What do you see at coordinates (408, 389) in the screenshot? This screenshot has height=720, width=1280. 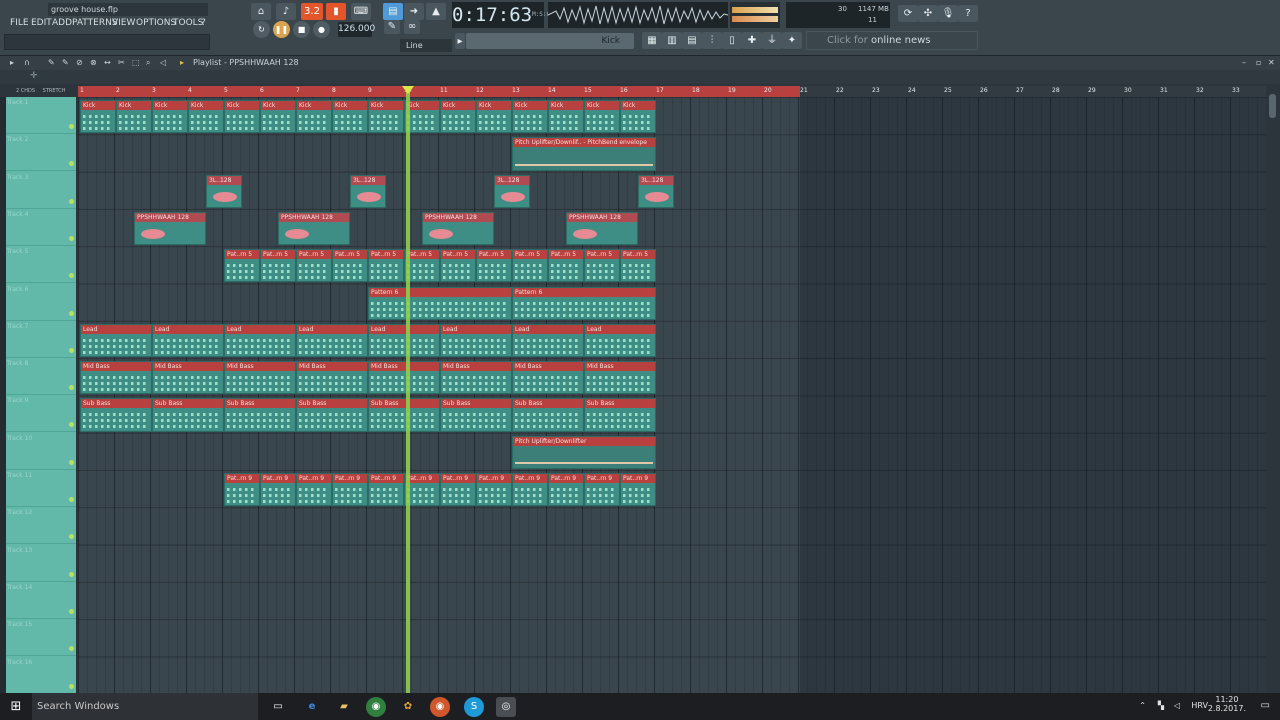 I see `playhead` at bounding box center [408, 389].